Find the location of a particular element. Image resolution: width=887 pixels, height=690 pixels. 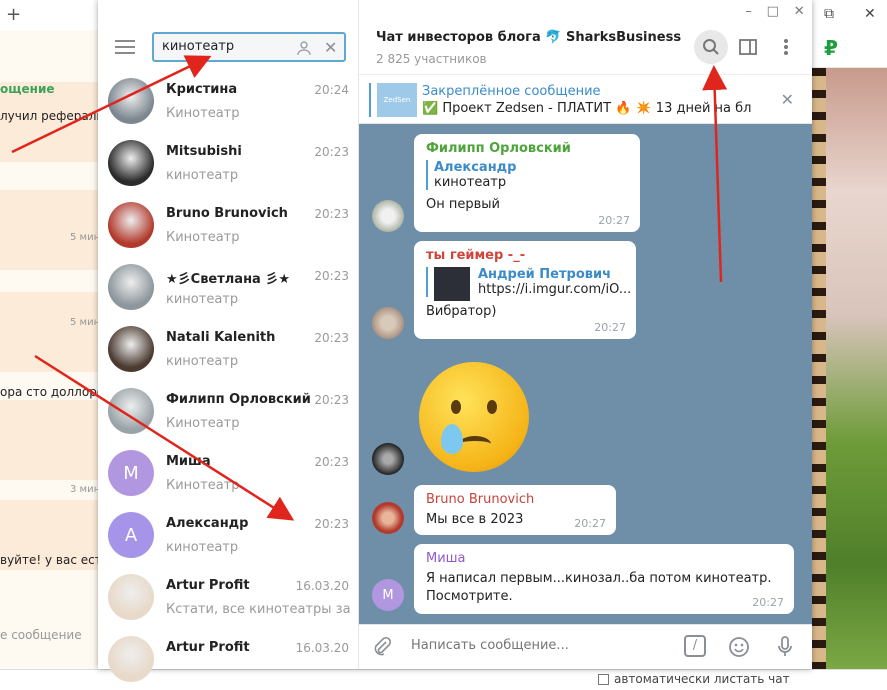

sidebar-icon is located at coordinates (748, 47).